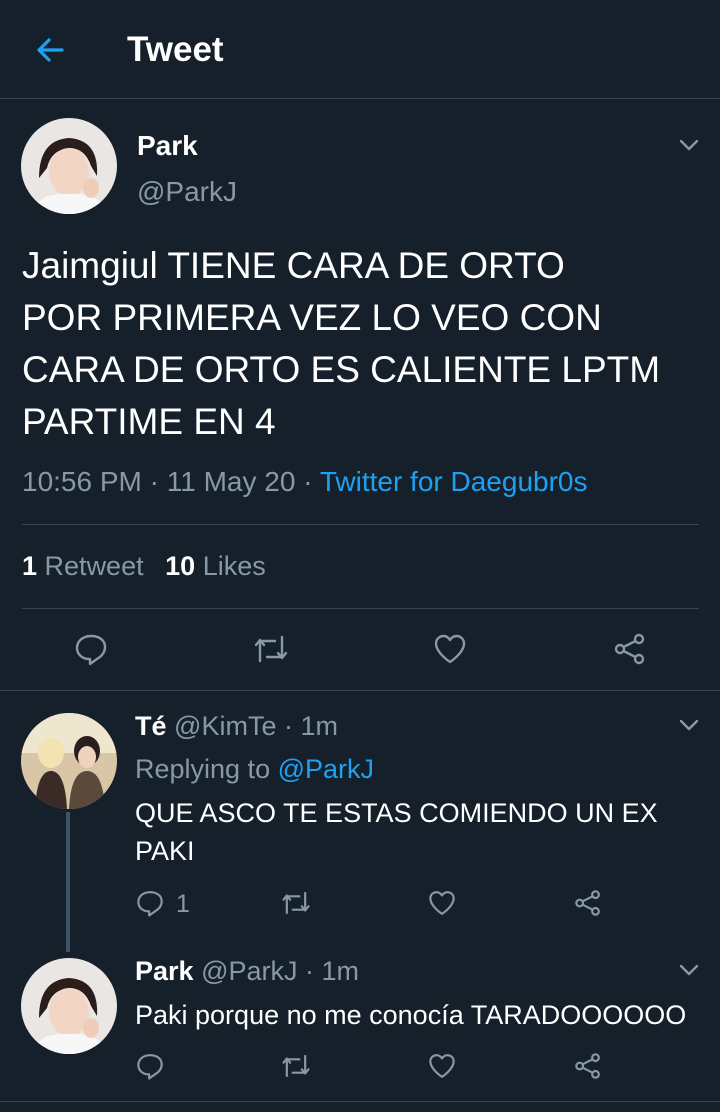  Describe the element at coordinates (360, 1101) in the screenshot. I see `reply-divider` at that location.